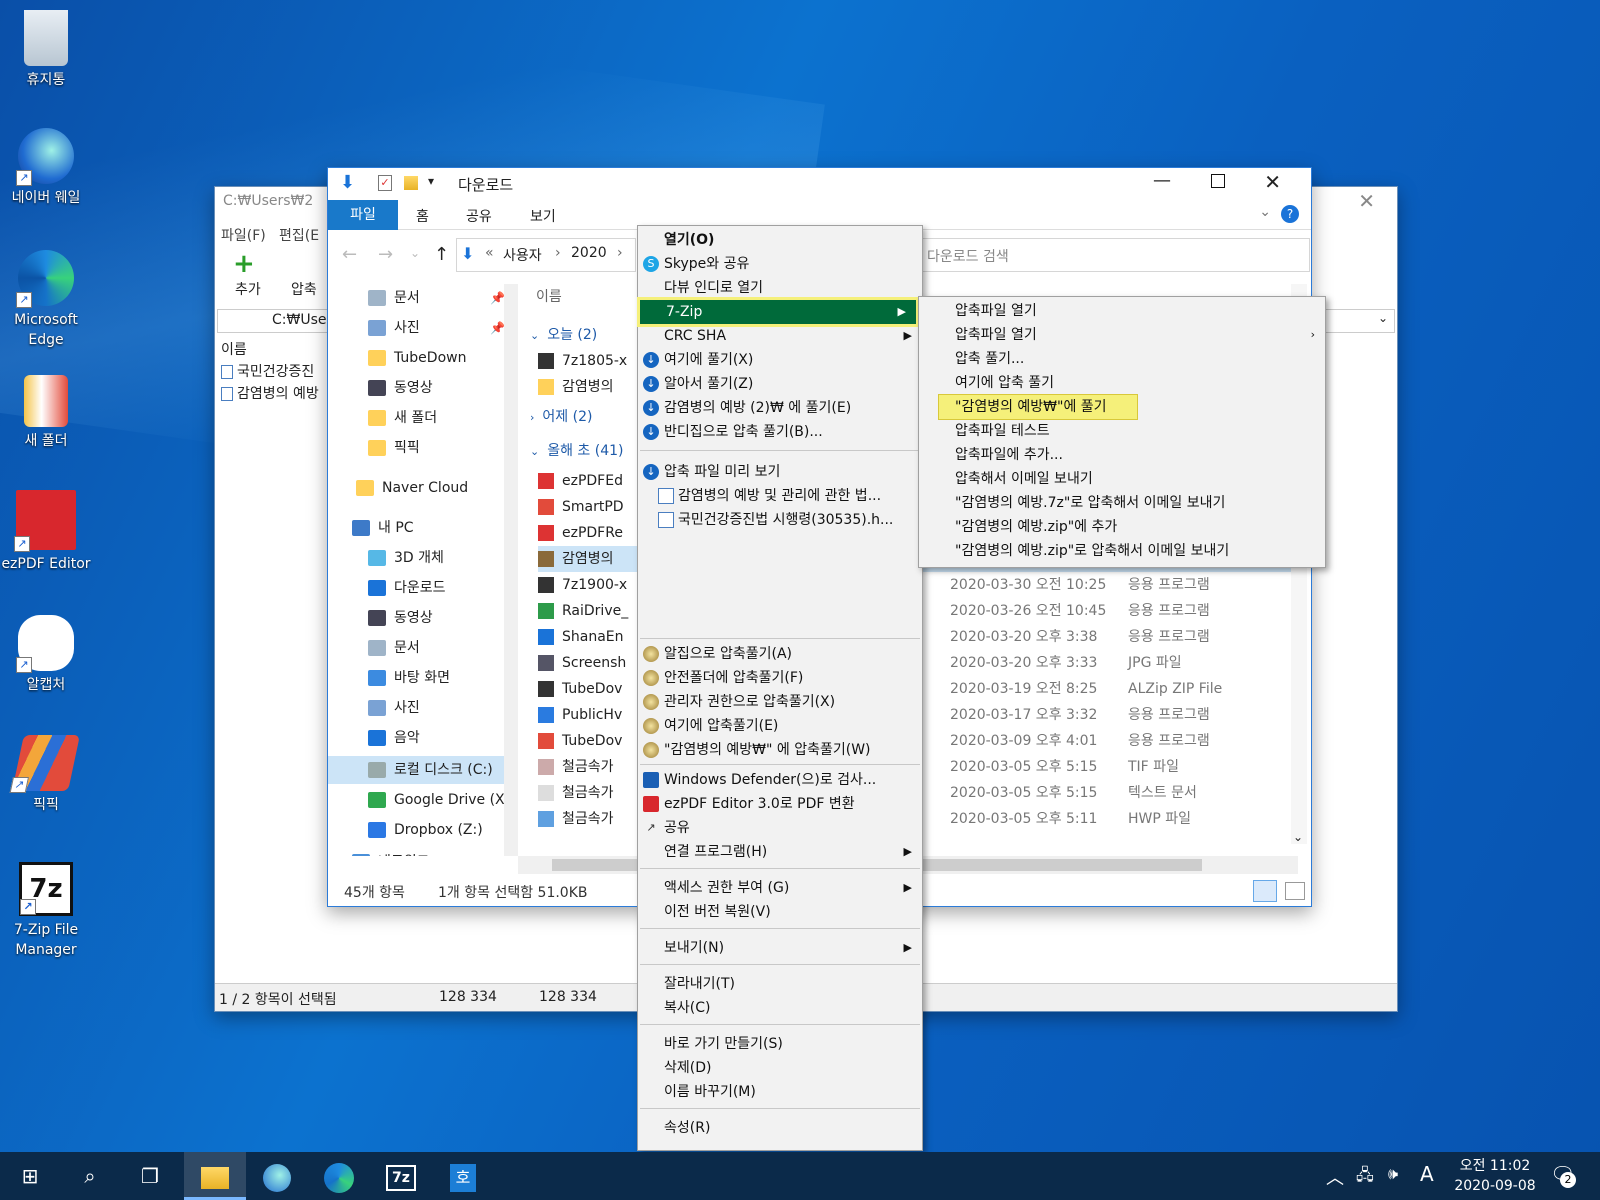  Describe the element at coordinates (270, 393) in the screenshot. I see `7zip-file-row: 감염병의 예방` at that location.